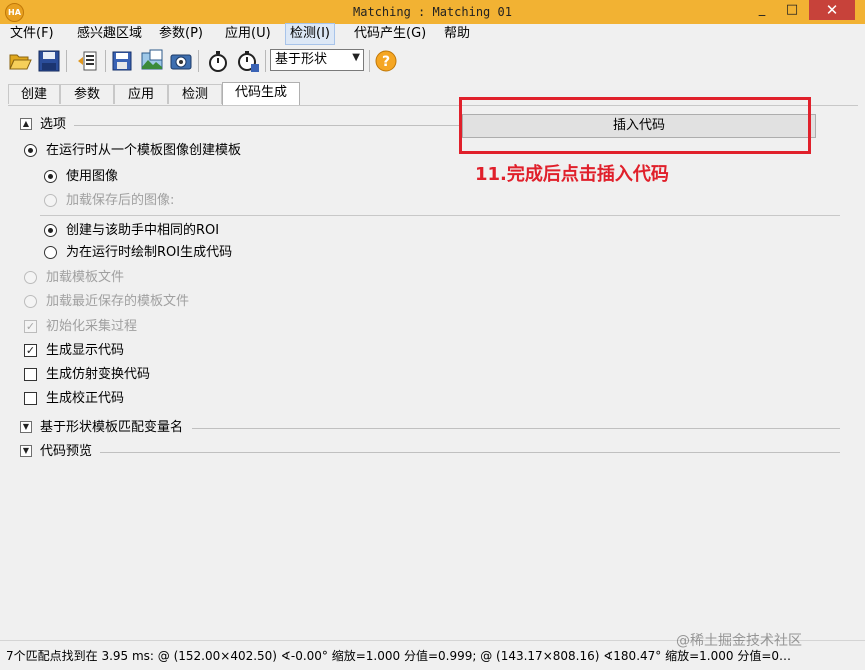 The image size is (865, 670). Describe the element at coordinates (310, 34) in the screenshot. I see `menu-inspect: 检测(I)` at that location.